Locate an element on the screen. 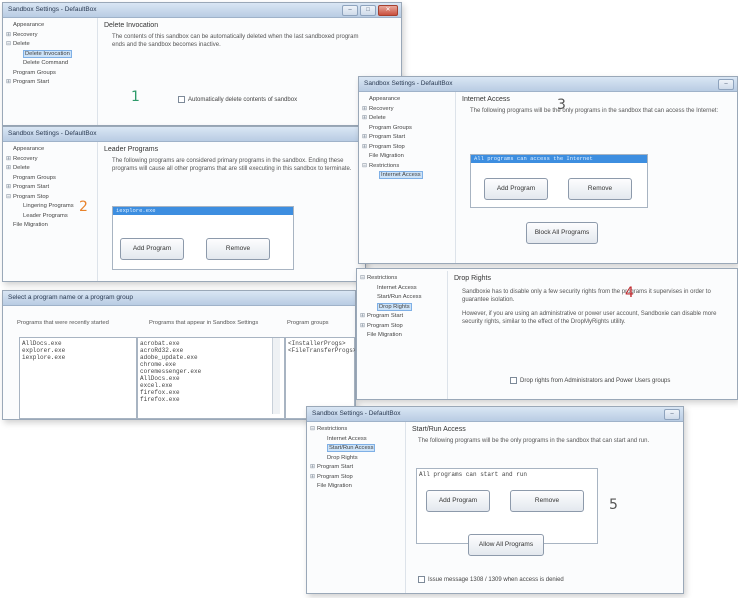 The image size is (738, 598). list-item: acrobat.exe is located at coordinates (211, 343).